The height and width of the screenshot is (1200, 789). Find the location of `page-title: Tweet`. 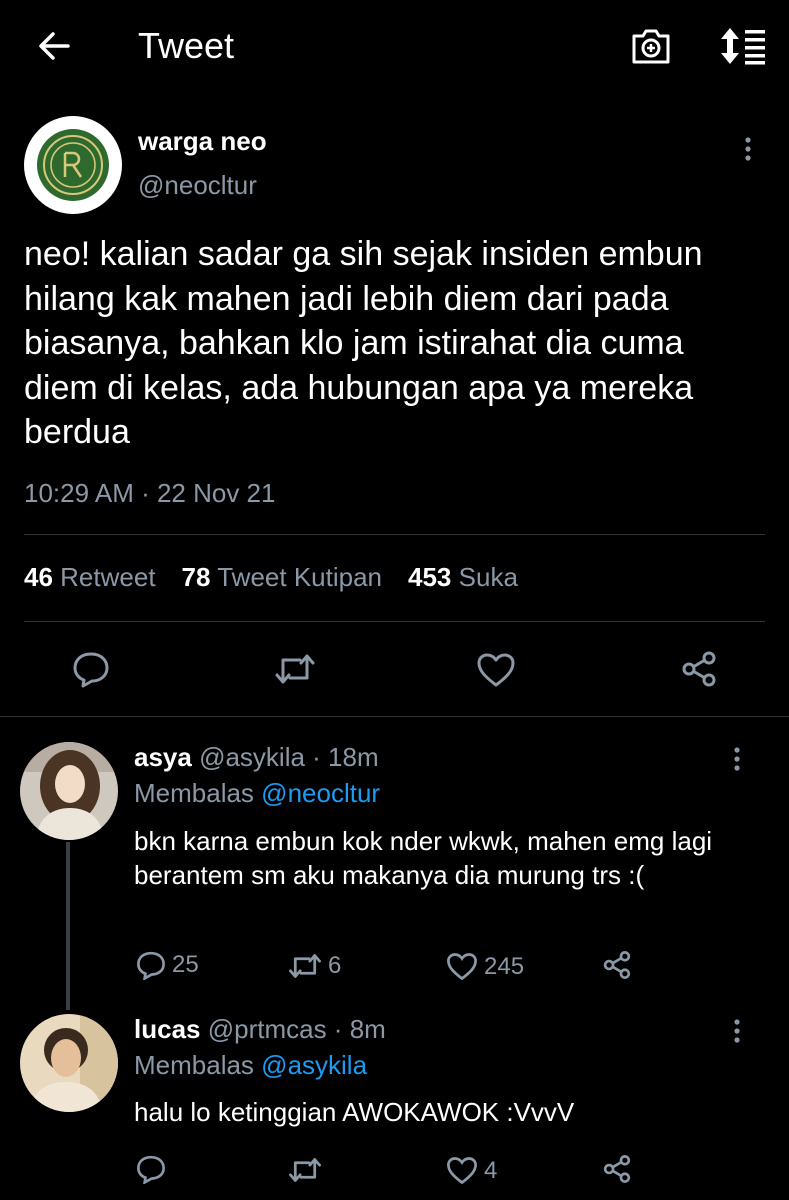

page-title: Tweet is located at coordinates (186, 45).